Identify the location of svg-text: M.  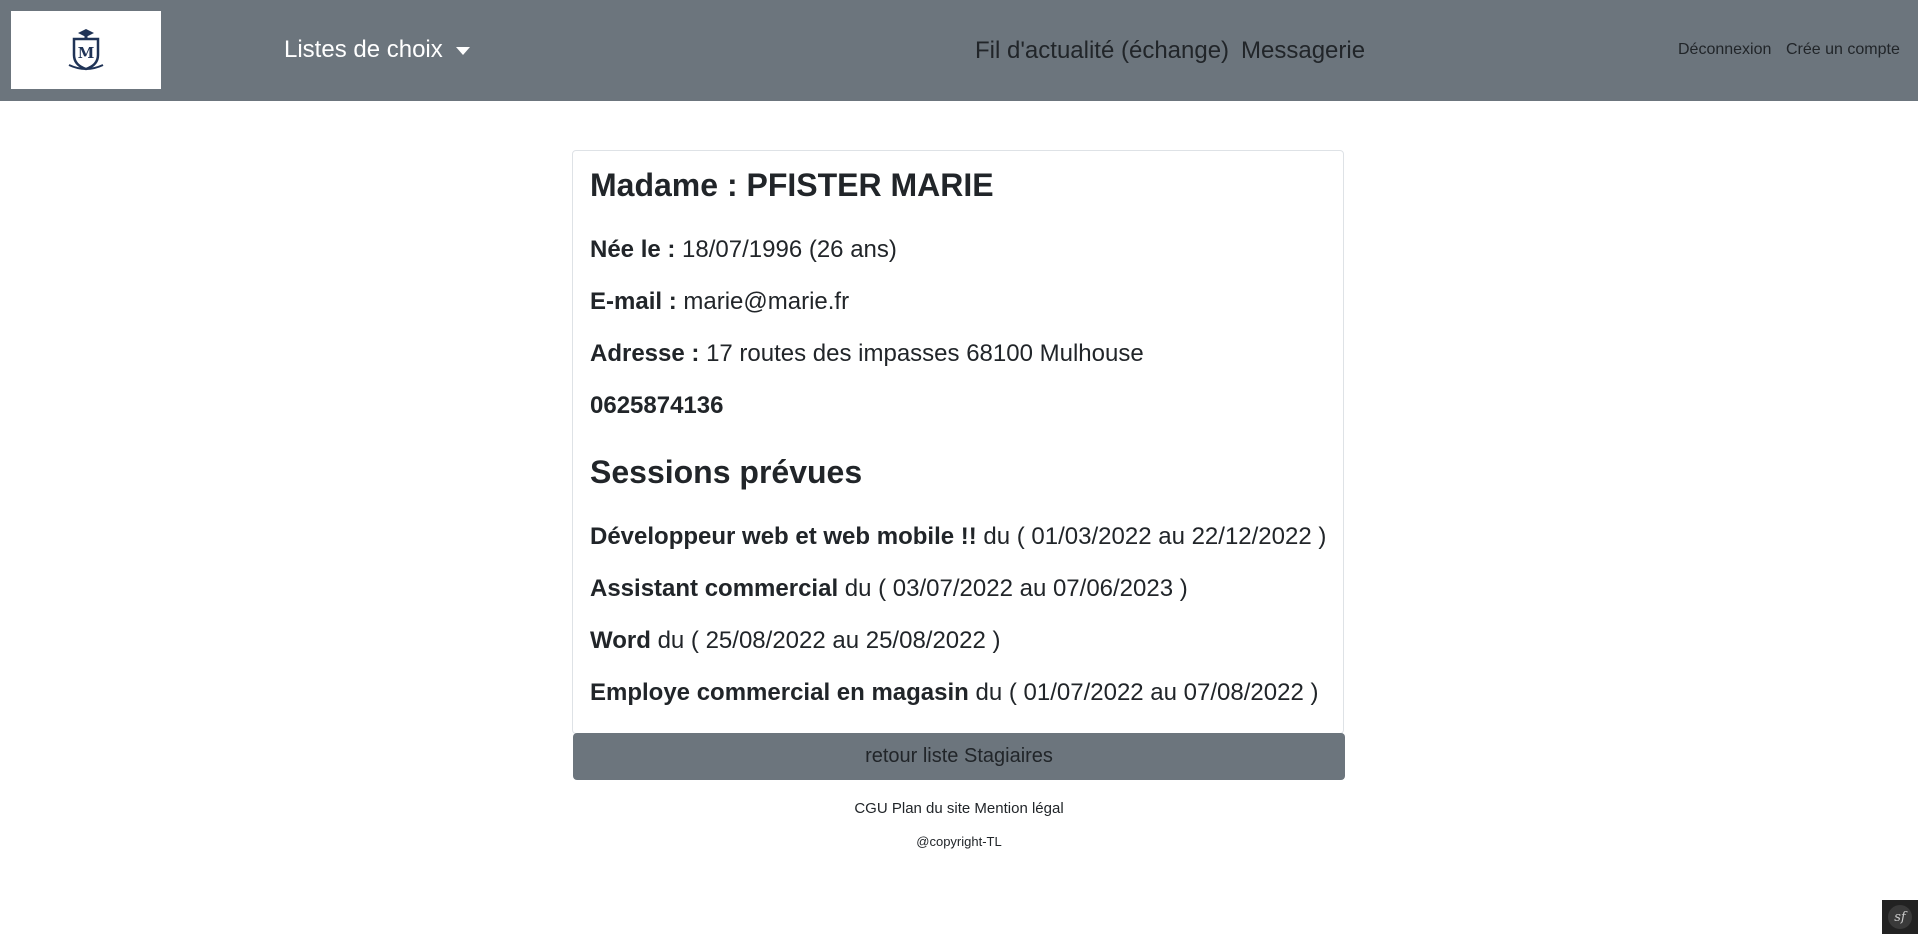
(86, 53).